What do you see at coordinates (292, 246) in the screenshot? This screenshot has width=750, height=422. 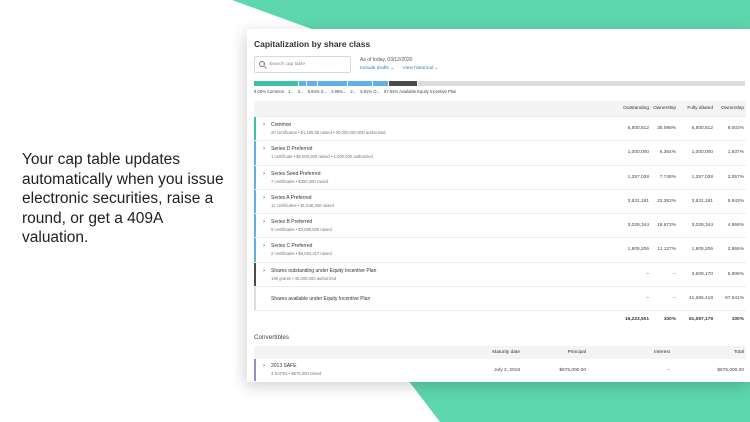 I see `share-class-name: Series C Preferred` at bounding box center [292, 246].